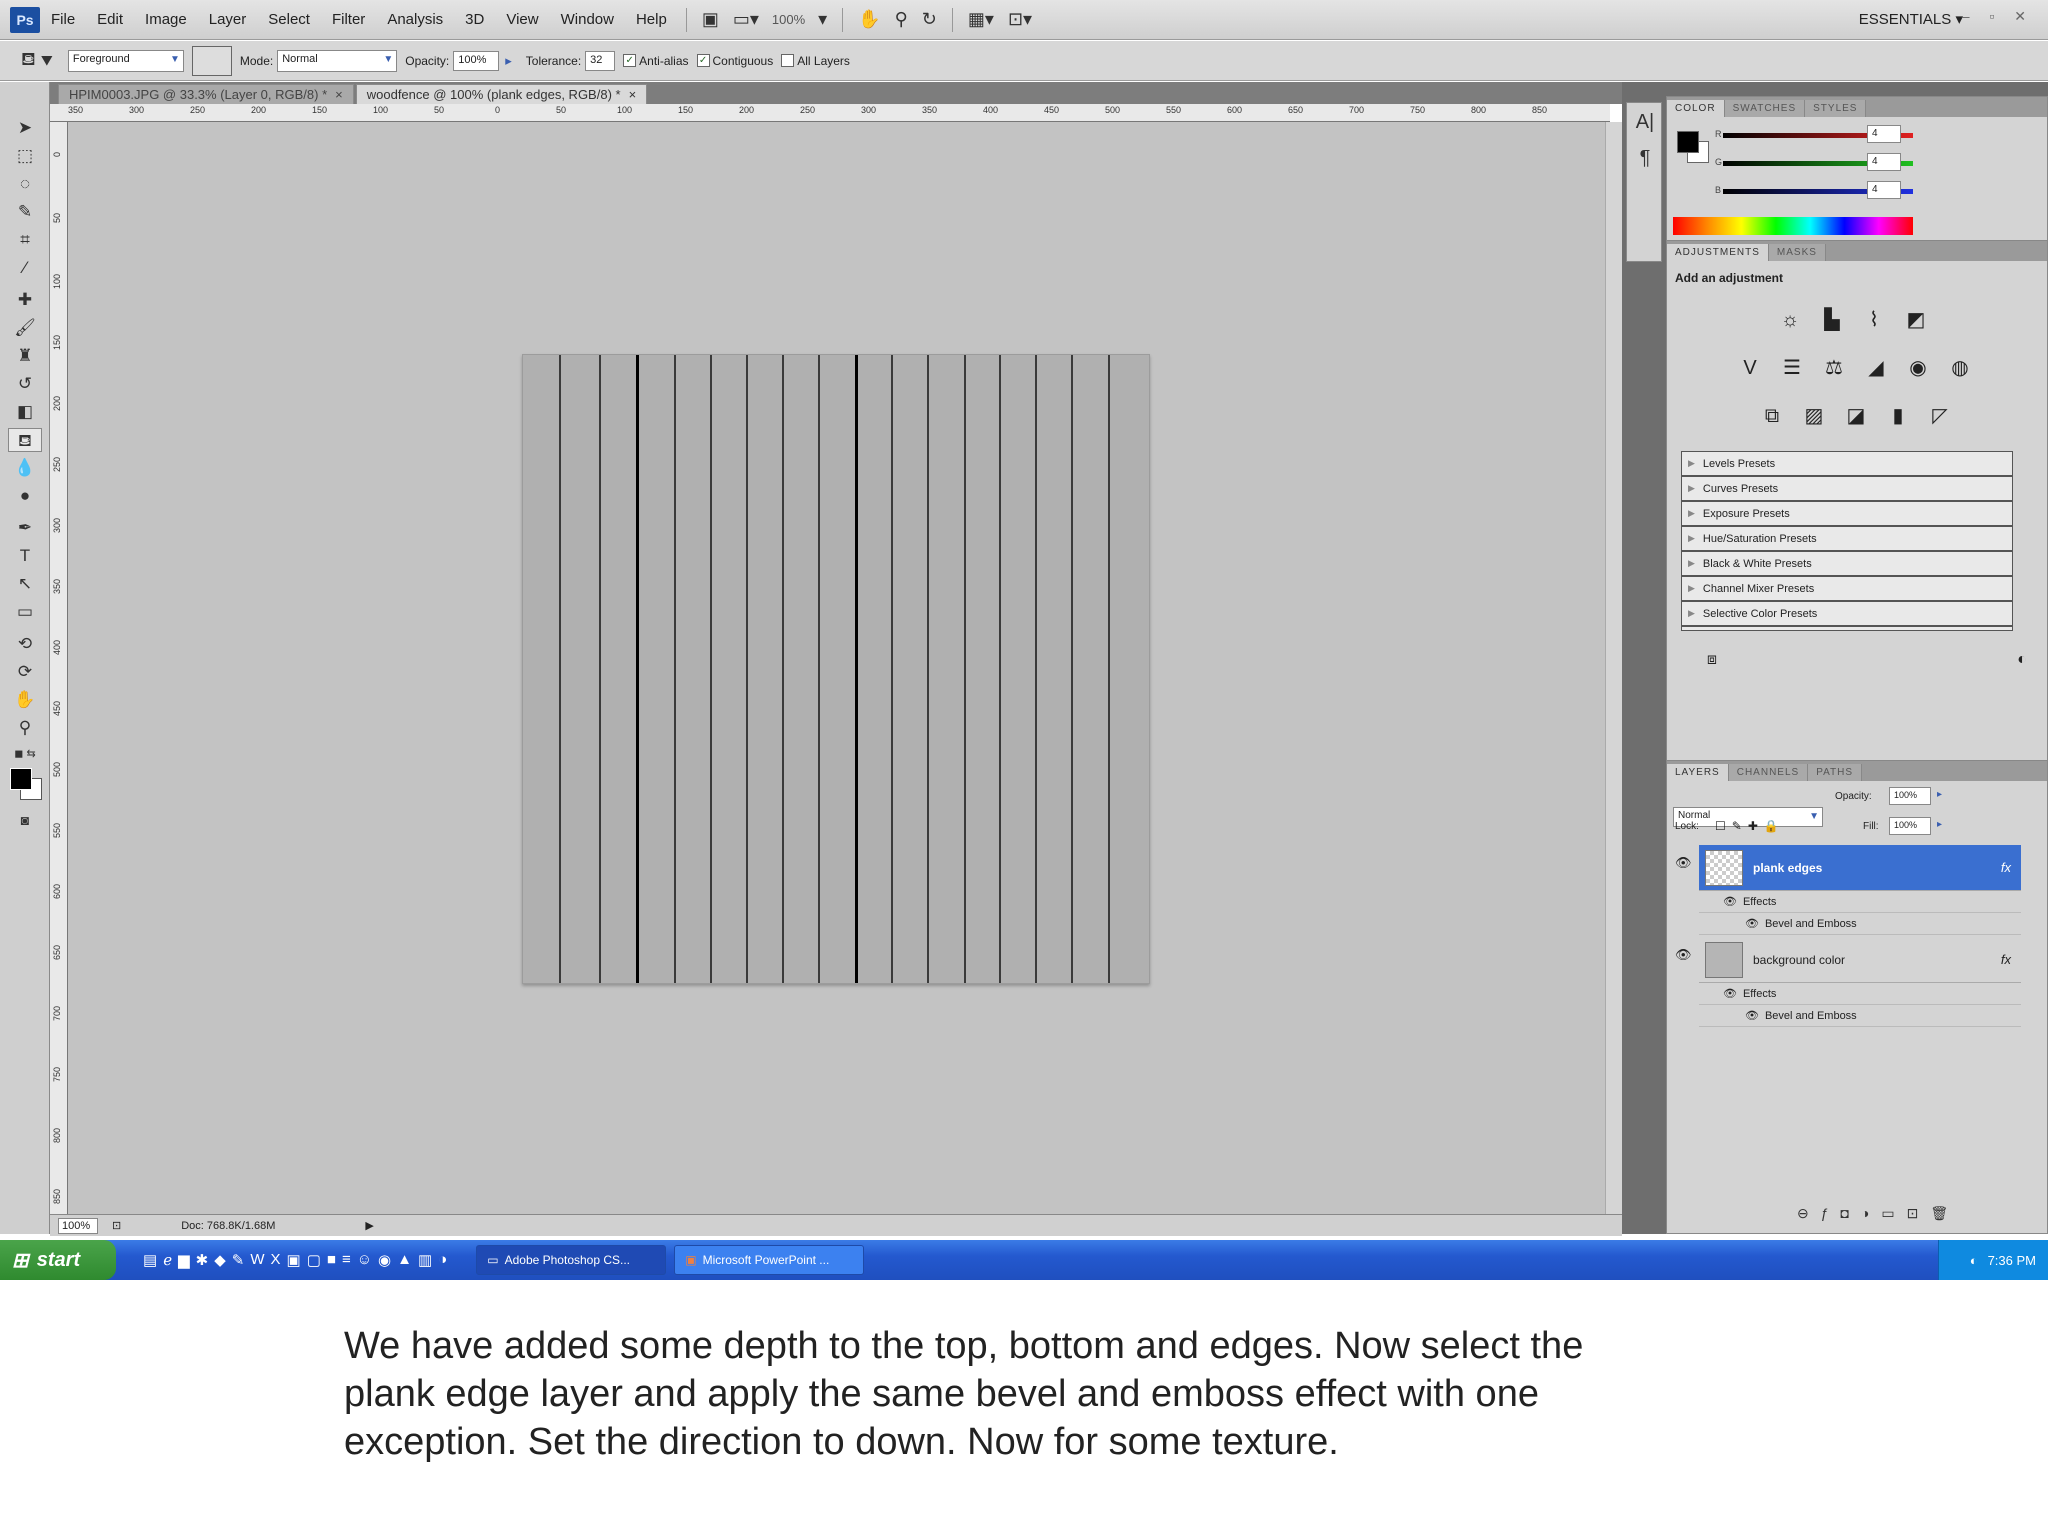  Describe the element at coordinates (1750, 826) in the screenshot. I see `lock-icons: ☐✎✚🔒` at that location.